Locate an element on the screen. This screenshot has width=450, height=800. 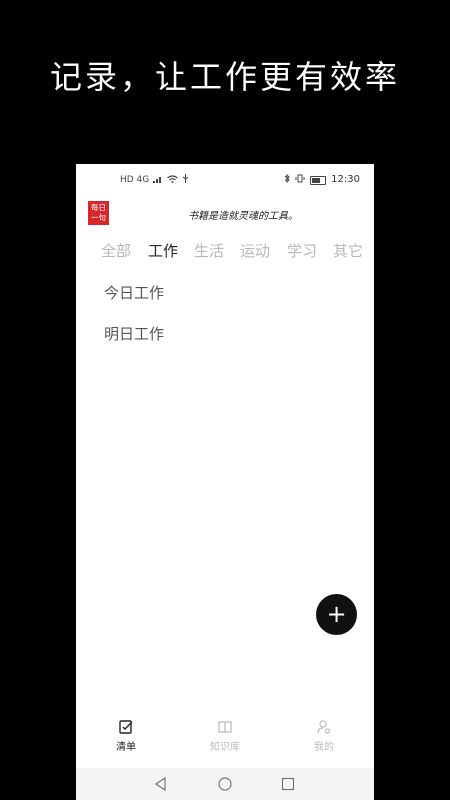
add-task-button: + is located at coordinates (336, 614).